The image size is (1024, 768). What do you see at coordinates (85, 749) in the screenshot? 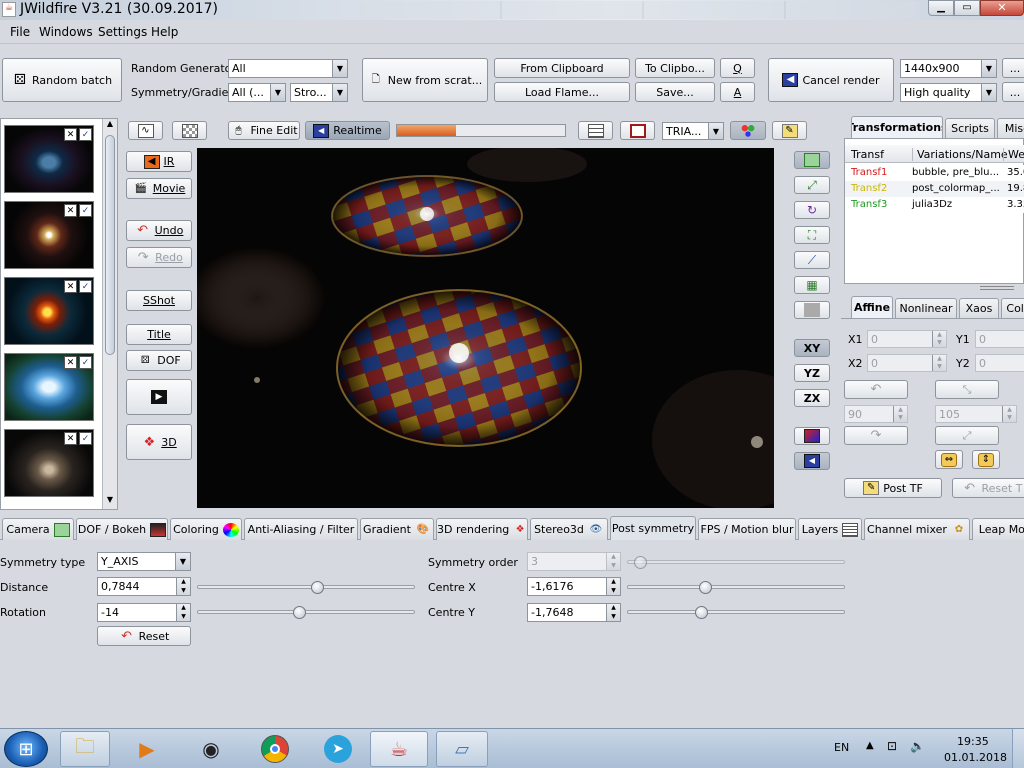
I see `explorer-taskbar-icon: 🗀` at bounding box center [85, 749].